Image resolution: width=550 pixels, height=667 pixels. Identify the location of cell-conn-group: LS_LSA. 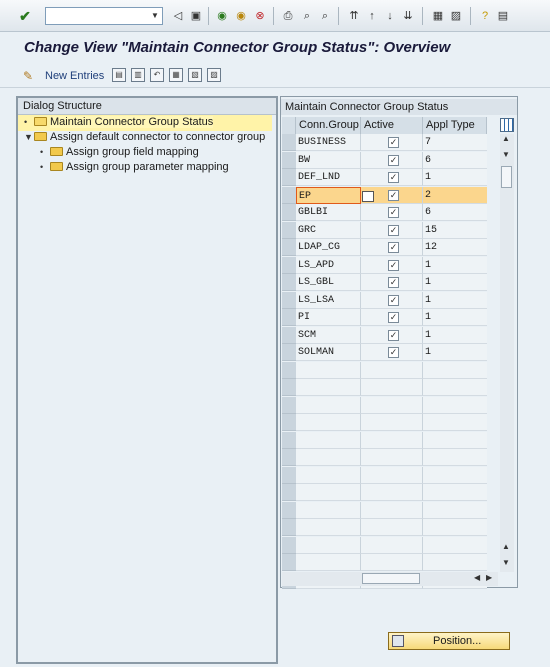
(328, 300).